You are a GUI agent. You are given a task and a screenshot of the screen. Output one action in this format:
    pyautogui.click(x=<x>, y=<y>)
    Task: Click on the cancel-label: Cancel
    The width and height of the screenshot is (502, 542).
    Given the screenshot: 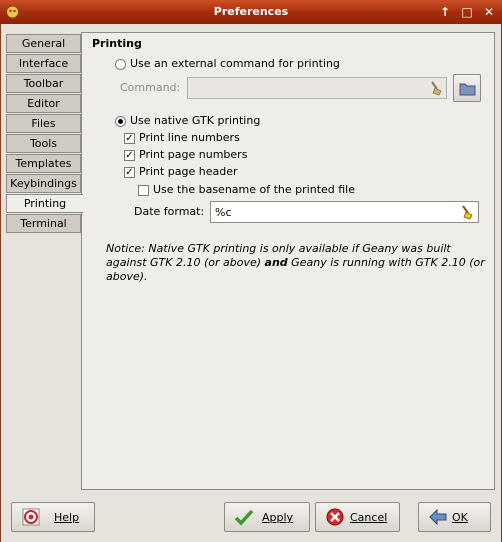 What is the action you would take?
    pyautogui.click(x=369, y=517)
    